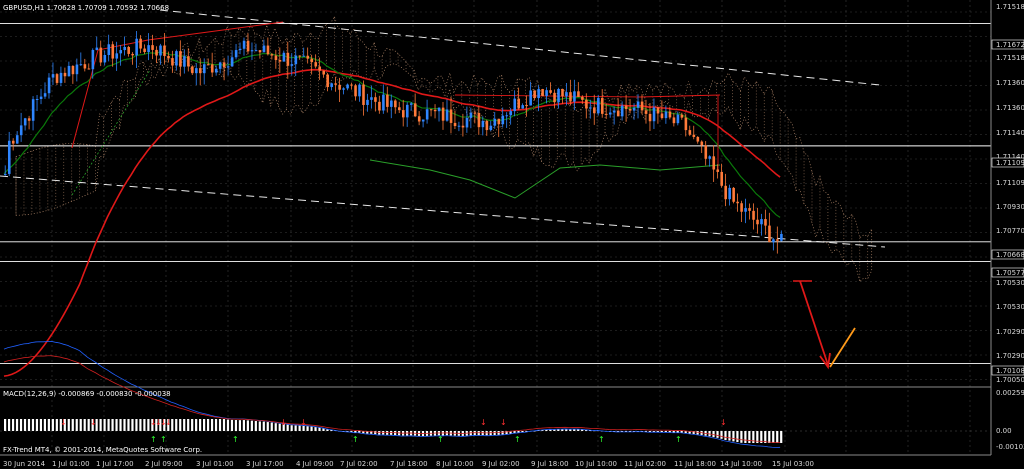 The height and width of the screenshot is (469, 1024). Describe the element at coordinates (1010, 133) in the screenshot. I see `price-tick: 1.71140` at that location.